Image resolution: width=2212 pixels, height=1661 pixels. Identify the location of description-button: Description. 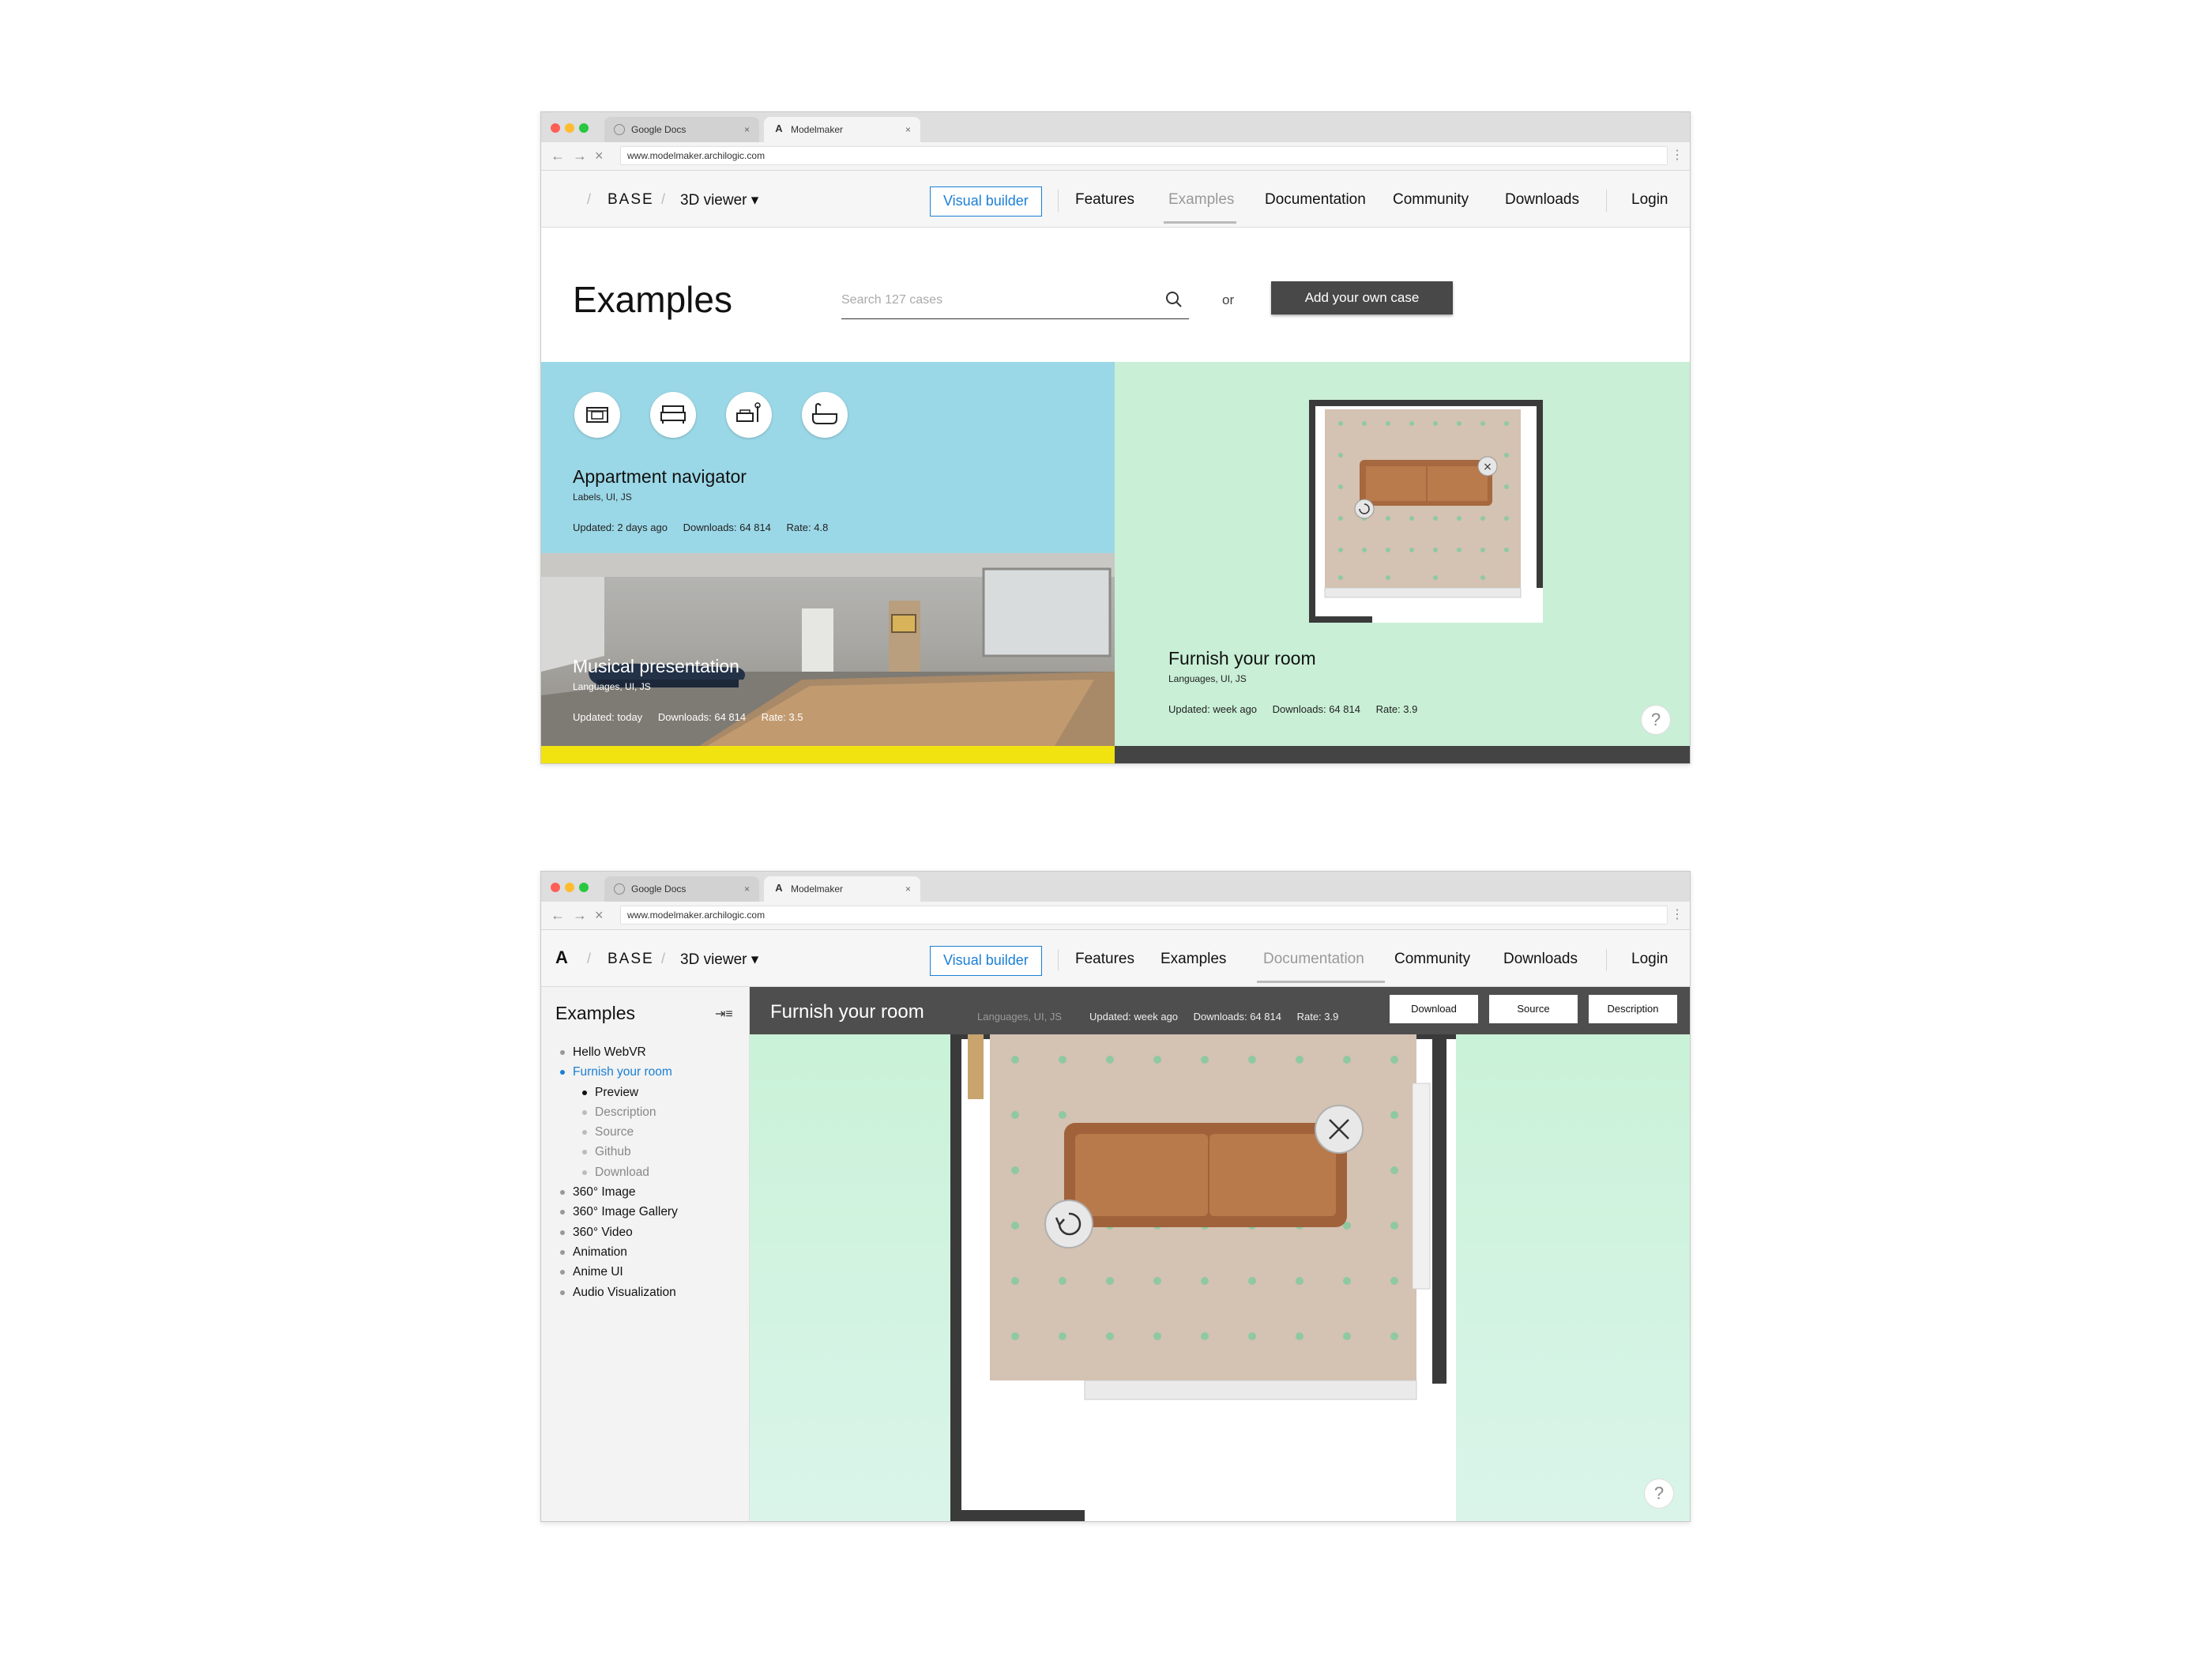
(1633, 1009).